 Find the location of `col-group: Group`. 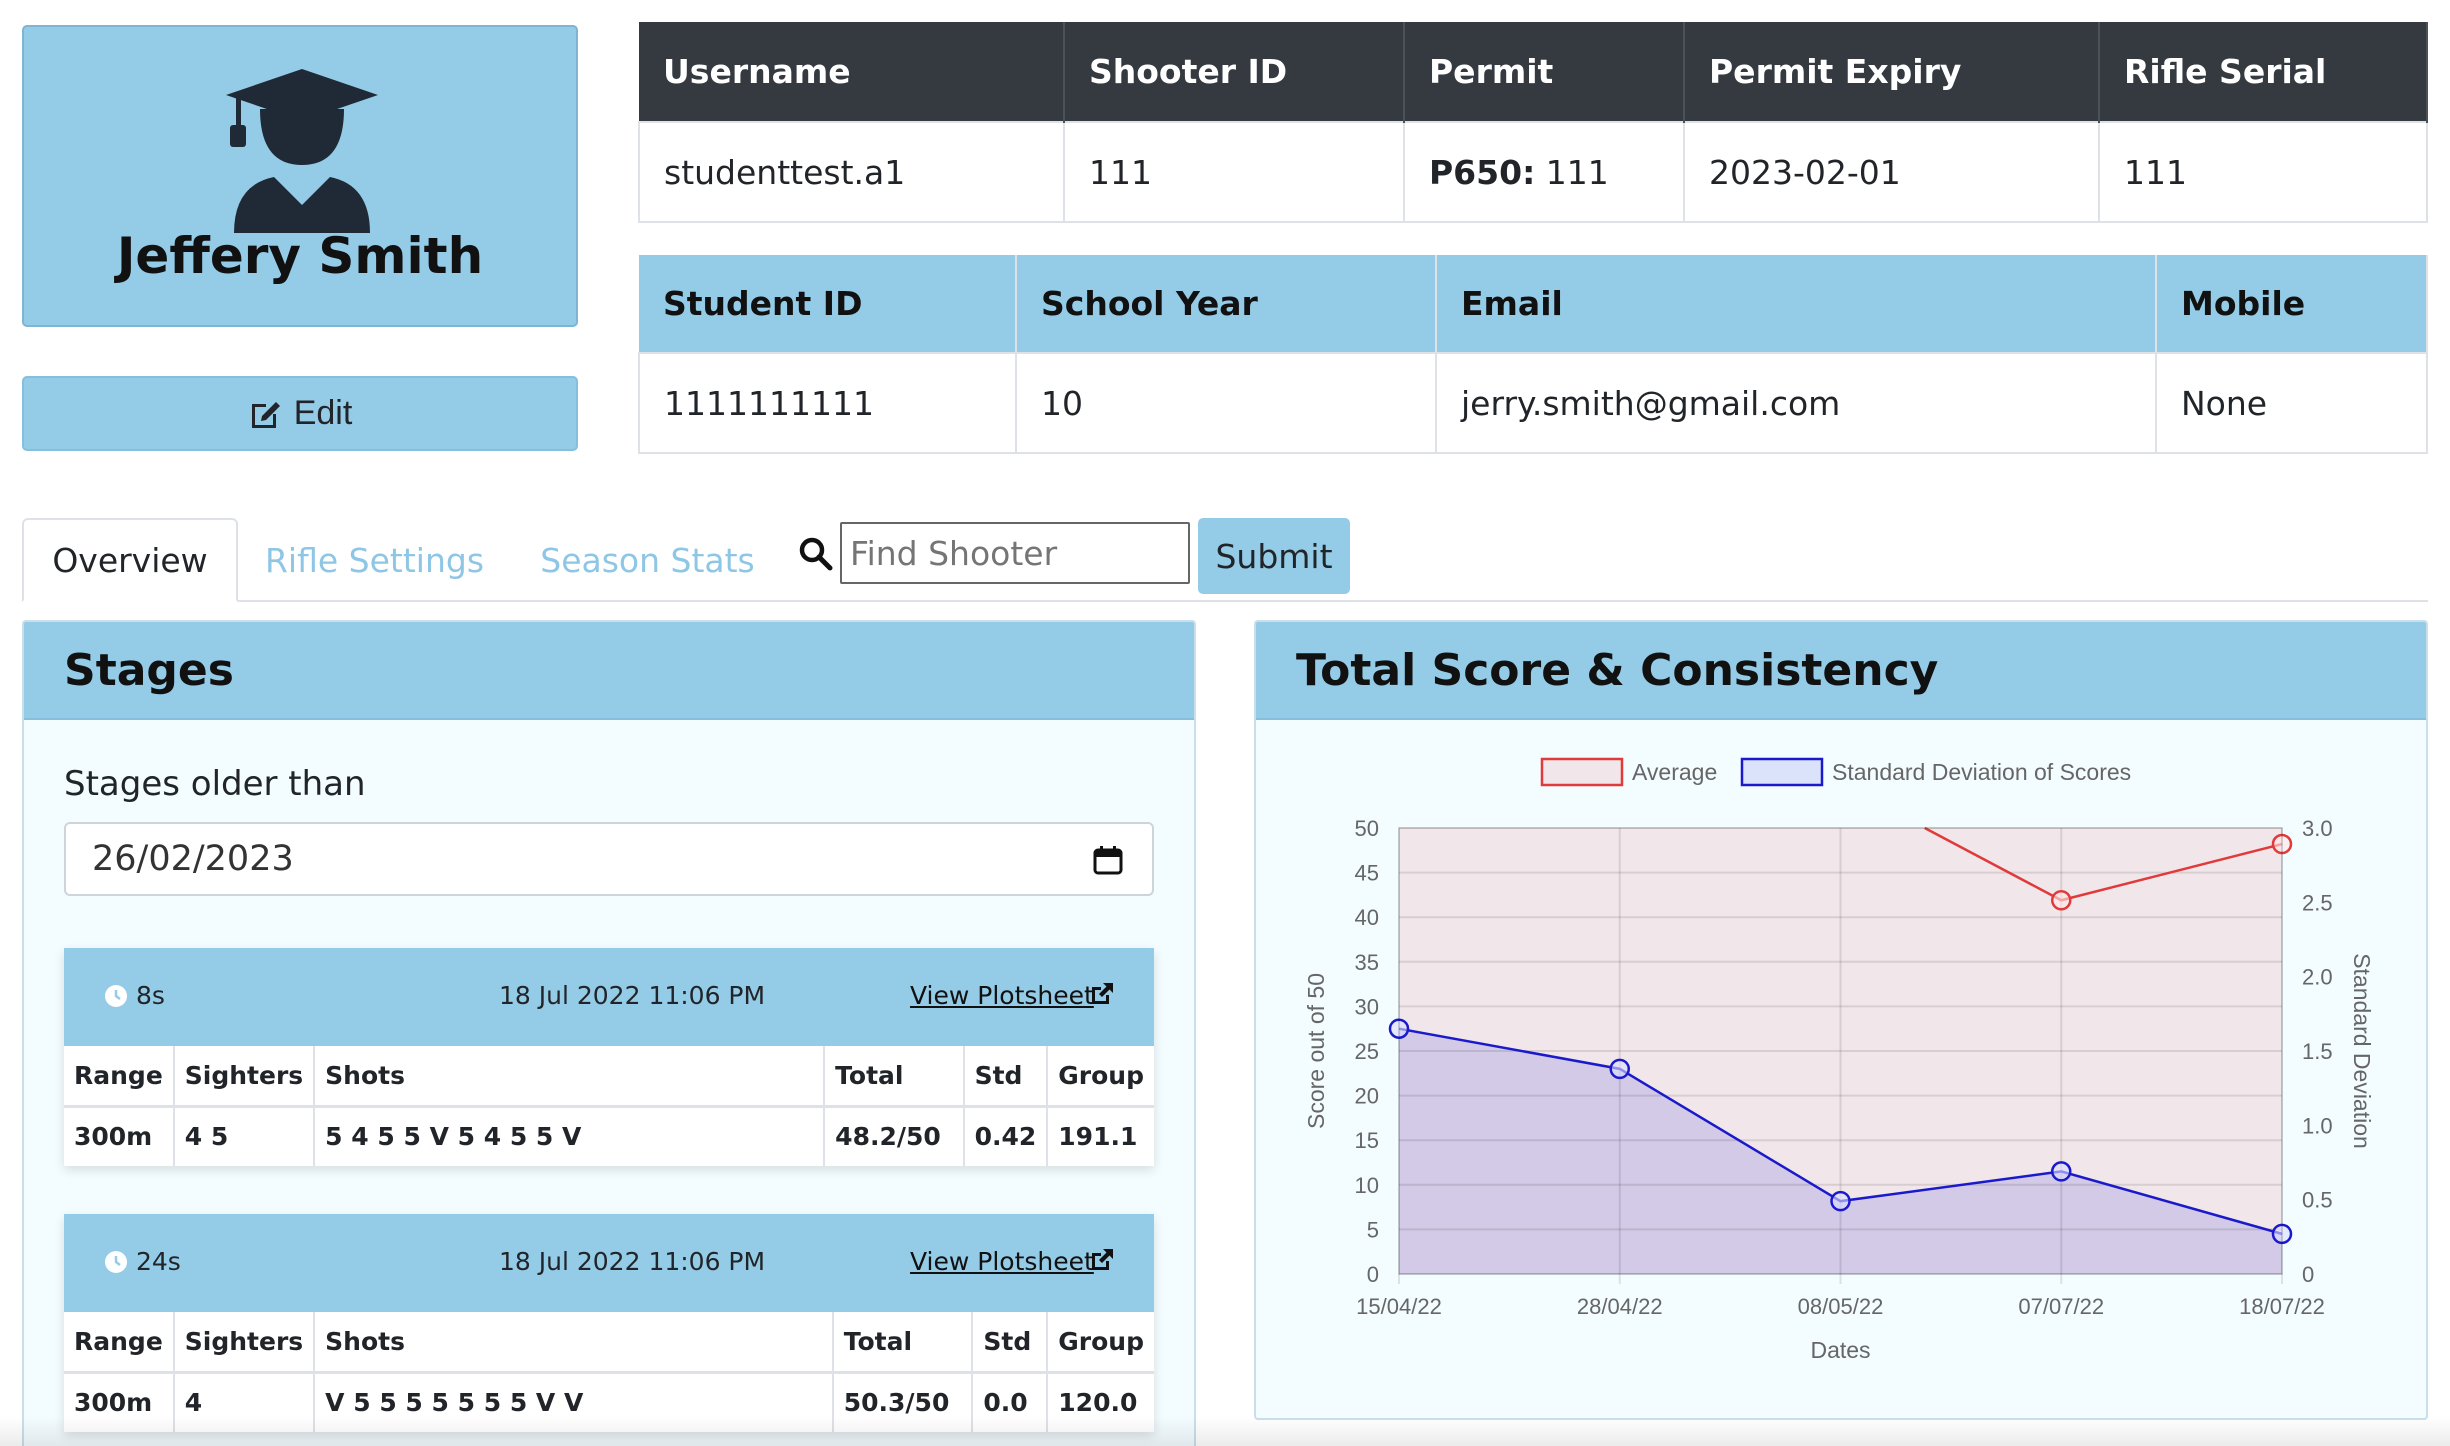

col-group: Group is located at coordinates (1101, 1341).